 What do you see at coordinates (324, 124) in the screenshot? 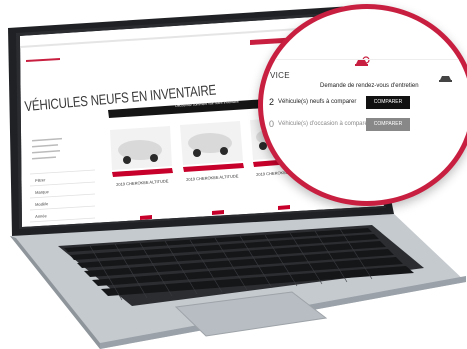
I see `compare-label-used: Véhicule(s) d'occasion à comparer` at bounding box center [324, 124].